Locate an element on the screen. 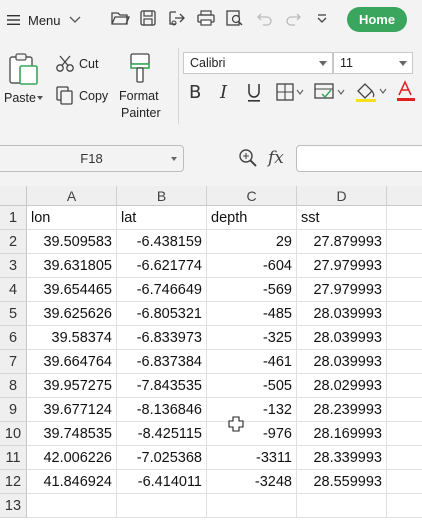 The width and height of the screenshot is (422, 522). row-header: 4 is located at coordinates (13, 290).